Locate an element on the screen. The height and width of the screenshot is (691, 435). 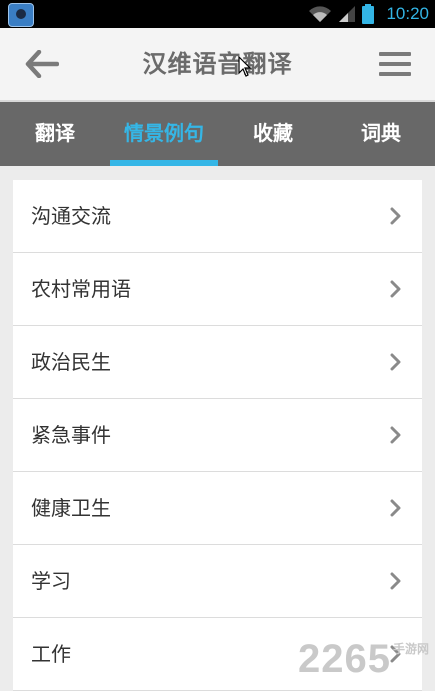
mouse-cursor-icon is located at coordinates (245, 66).